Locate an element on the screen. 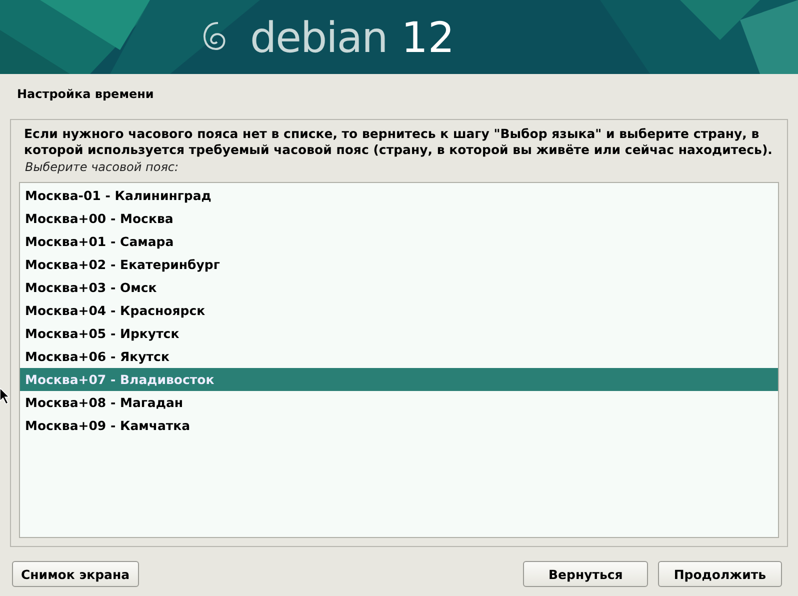 This screenshot has height=596, width=798. timezone-item: Москва-01 - Калининград is located at coordinates (399, 195).